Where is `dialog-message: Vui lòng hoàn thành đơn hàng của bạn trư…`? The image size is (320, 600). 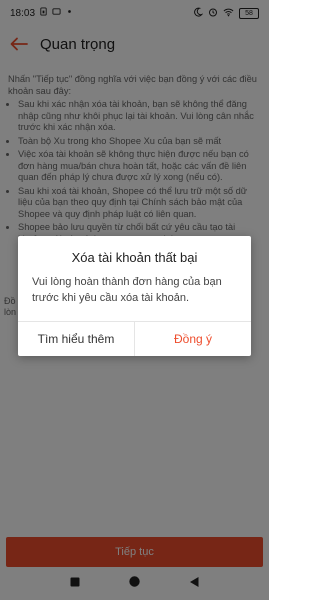
dialog-message: Vui lòng hoàn thành đơn hàng của bạn trư… is located at coordinates (127, 290).